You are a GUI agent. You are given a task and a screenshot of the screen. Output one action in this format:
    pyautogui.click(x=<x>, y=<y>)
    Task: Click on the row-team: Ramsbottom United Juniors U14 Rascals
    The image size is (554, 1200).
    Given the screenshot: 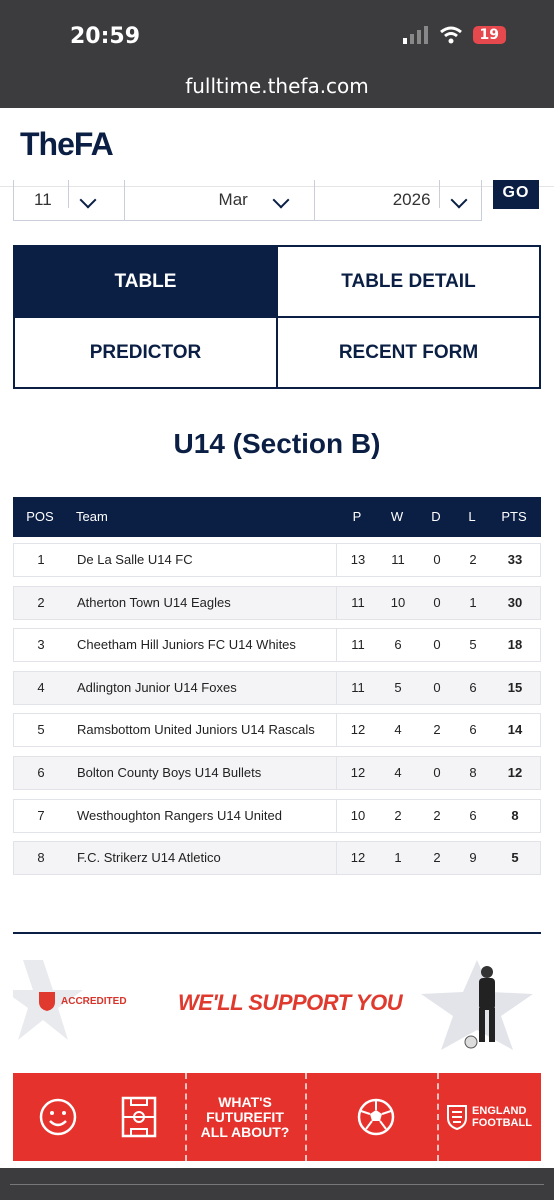 What is the action you would take?
    pyautogui.click(x=196, y=730)
    